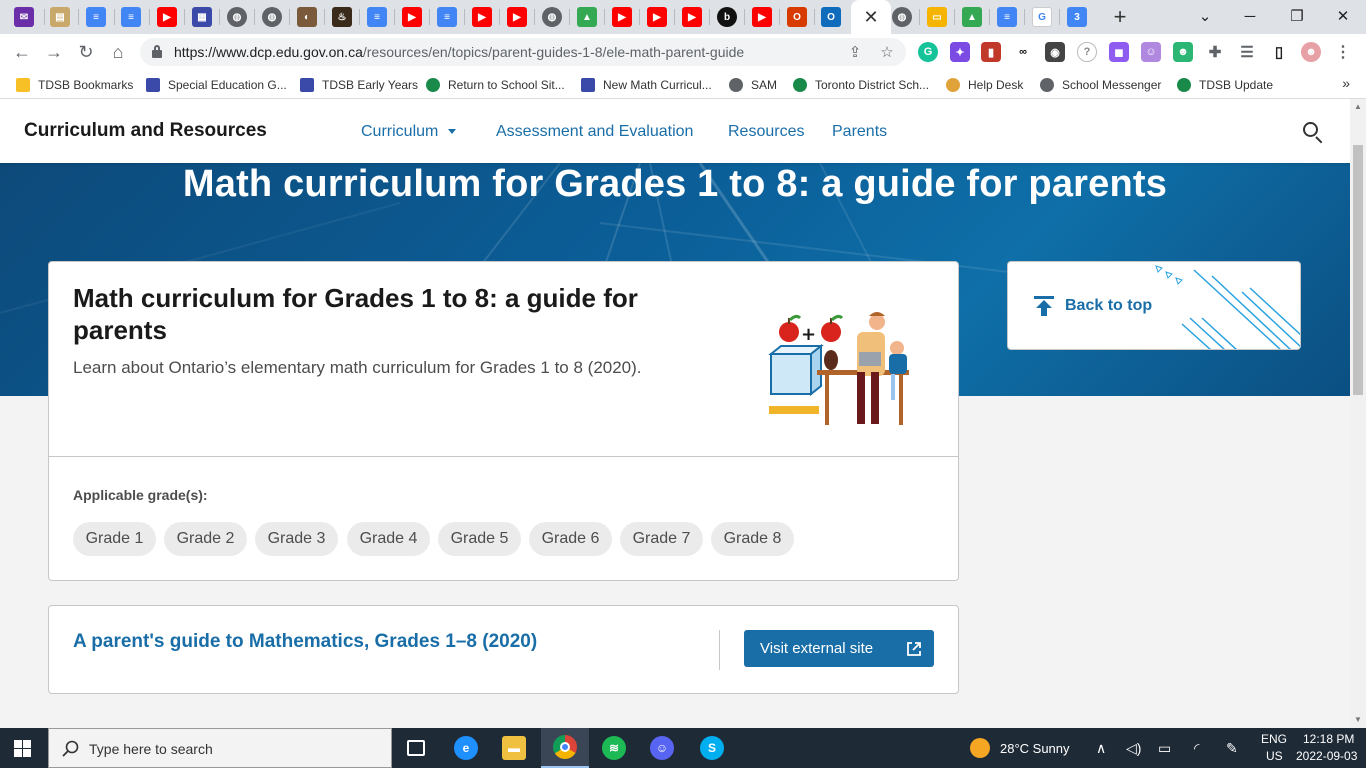 The image size is (1366, 768). What do you see at coordinates (54, 52) in the screenshot?
I see `forward-icon: →` at bounding box center [54, 52].